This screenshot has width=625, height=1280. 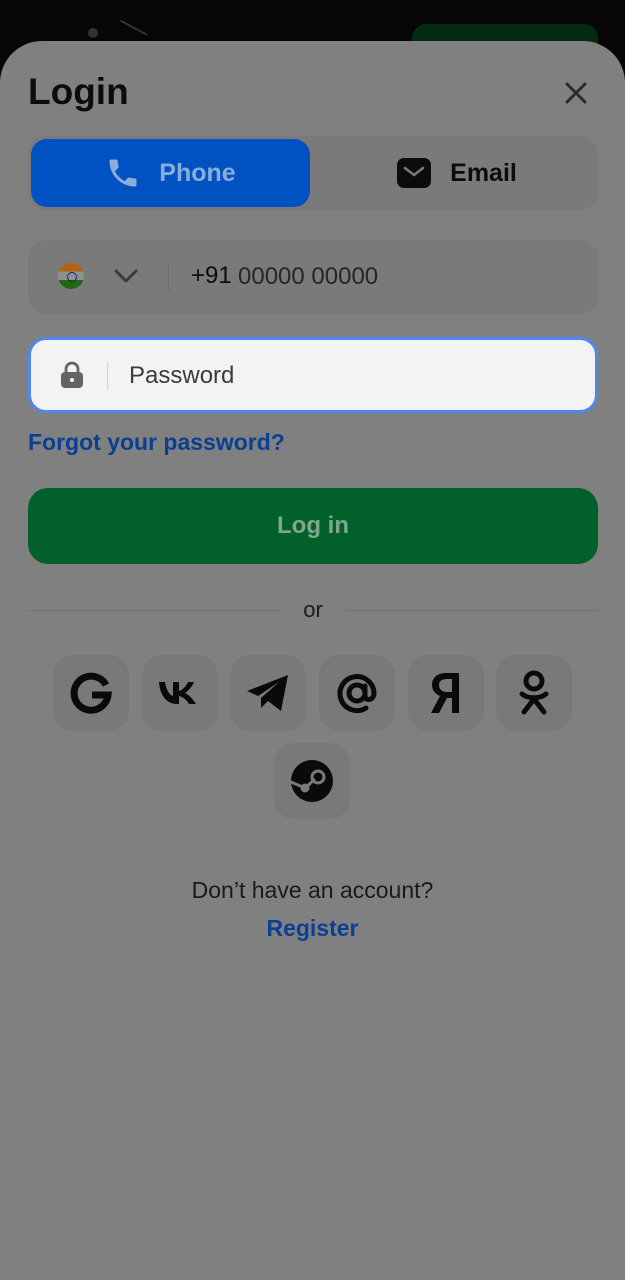 I want to click on odnoklassniki-icon, so click(x=534, y=692).